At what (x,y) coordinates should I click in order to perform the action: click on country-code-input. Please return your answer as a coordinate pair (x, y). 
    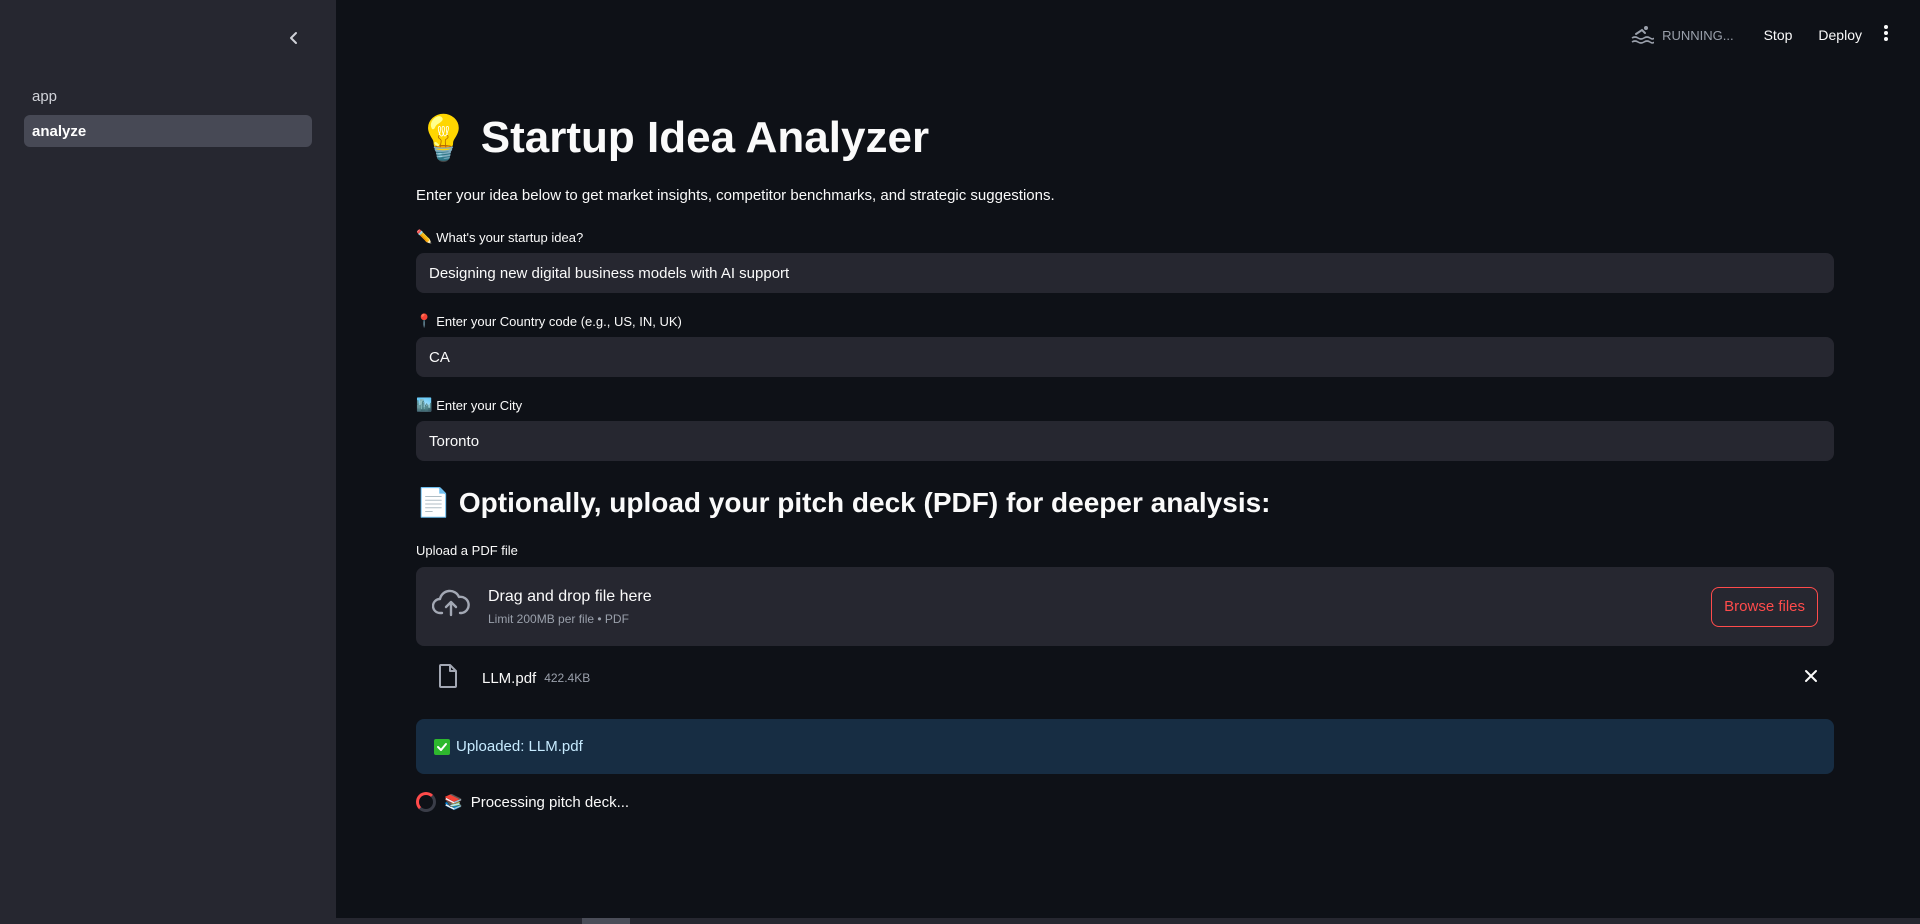
    Looking at the image, I should click on (1125, 357).